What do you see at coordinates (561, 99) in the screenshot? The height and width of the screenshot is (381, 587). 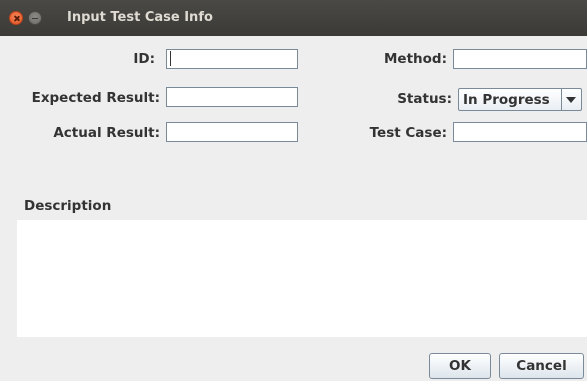 I see `dropdown-divider` at bounding box center [561, 99].